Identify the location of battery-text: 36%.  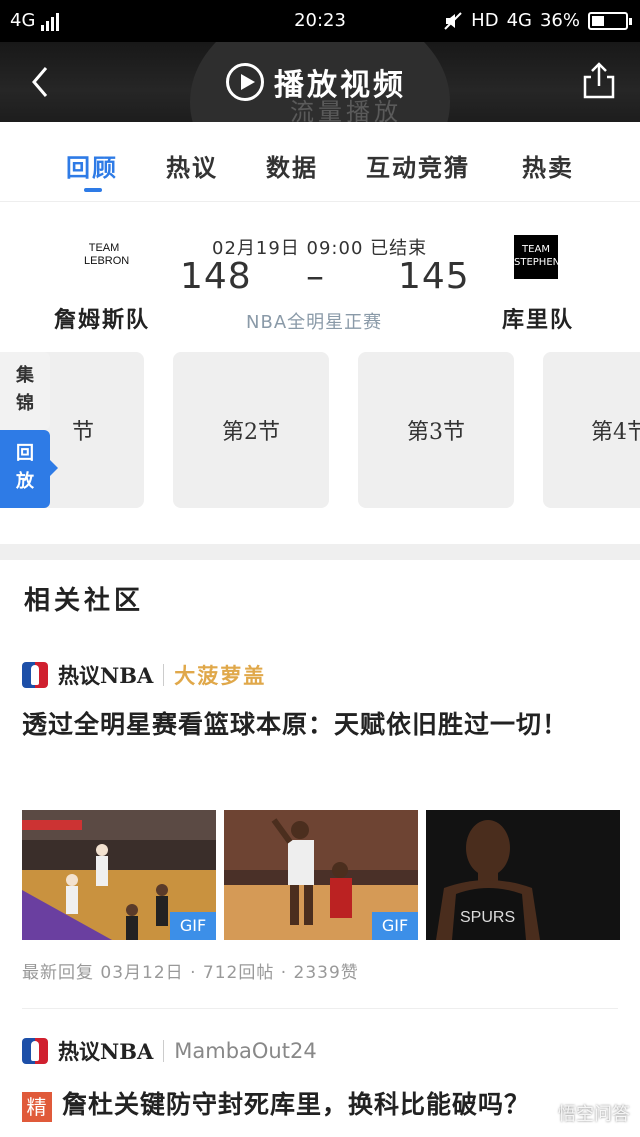
(559, 20).